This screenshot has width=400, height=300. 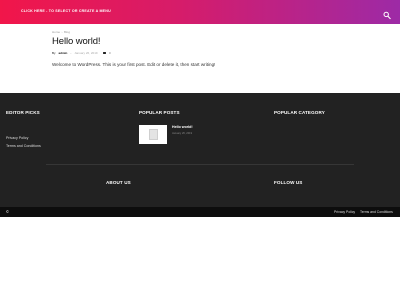 I want to click on popular-post-date: January 26, 2019, so click(x=182, y=133).